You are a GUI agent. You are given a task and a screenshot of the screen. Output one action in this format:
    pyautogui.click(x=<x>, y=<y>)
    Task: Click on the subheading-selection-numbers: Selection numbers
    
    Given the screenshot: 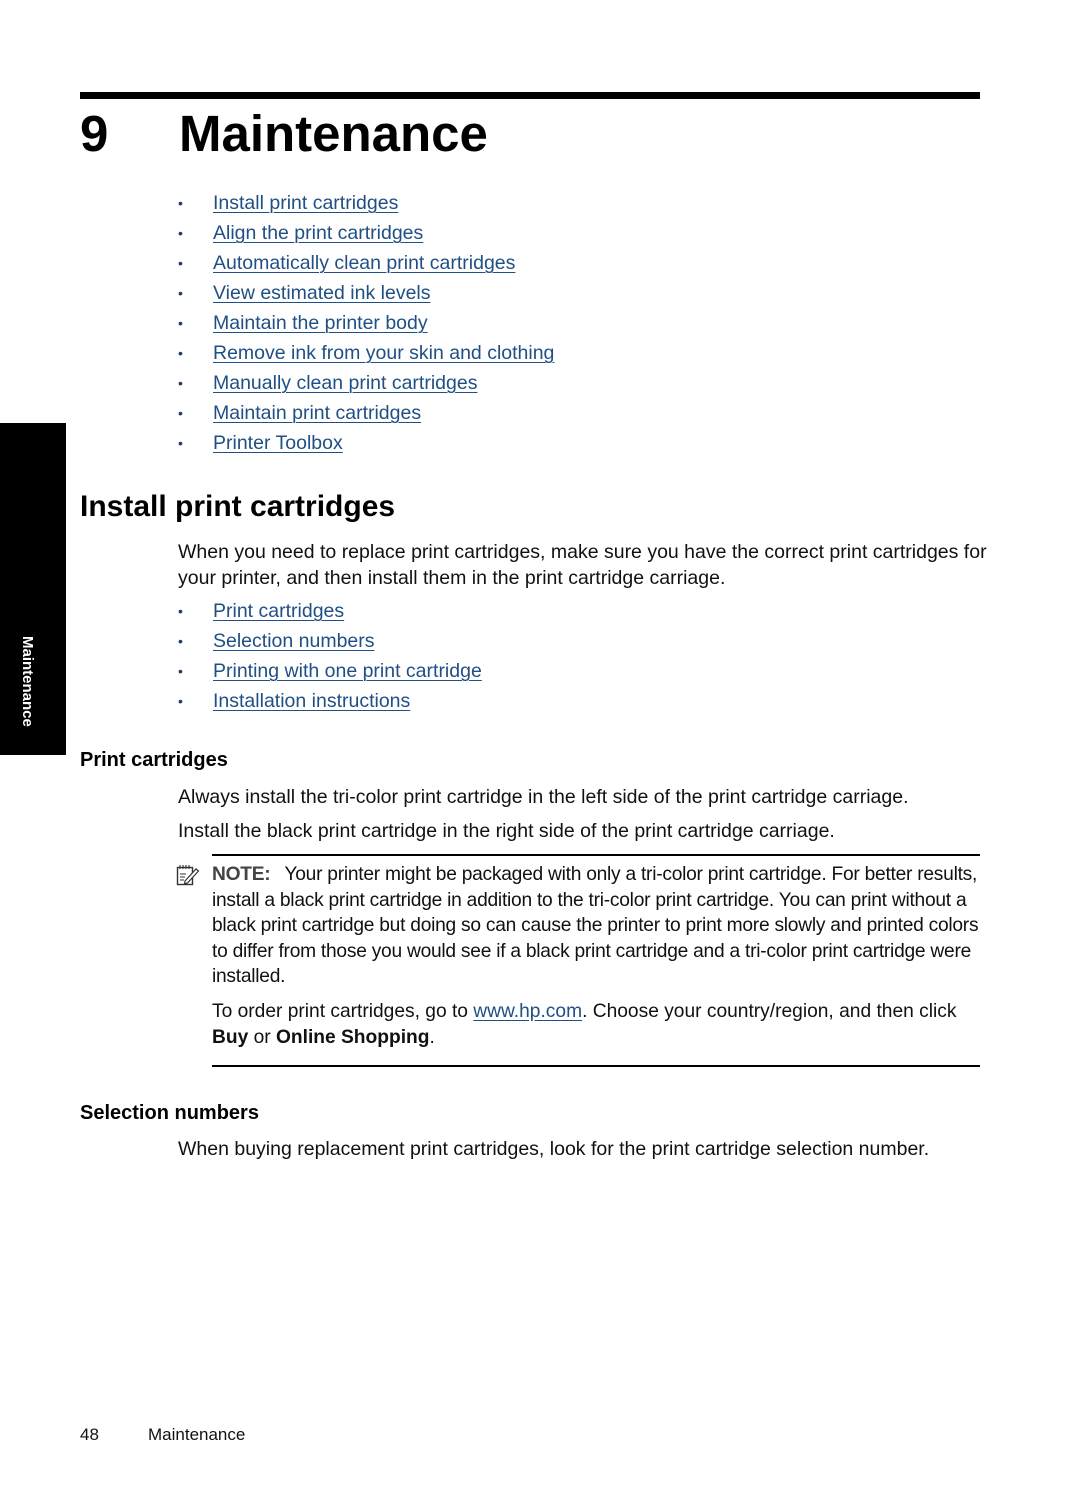 What is the action you would take?
    pyautogui.click(x=169, y=1113)
    